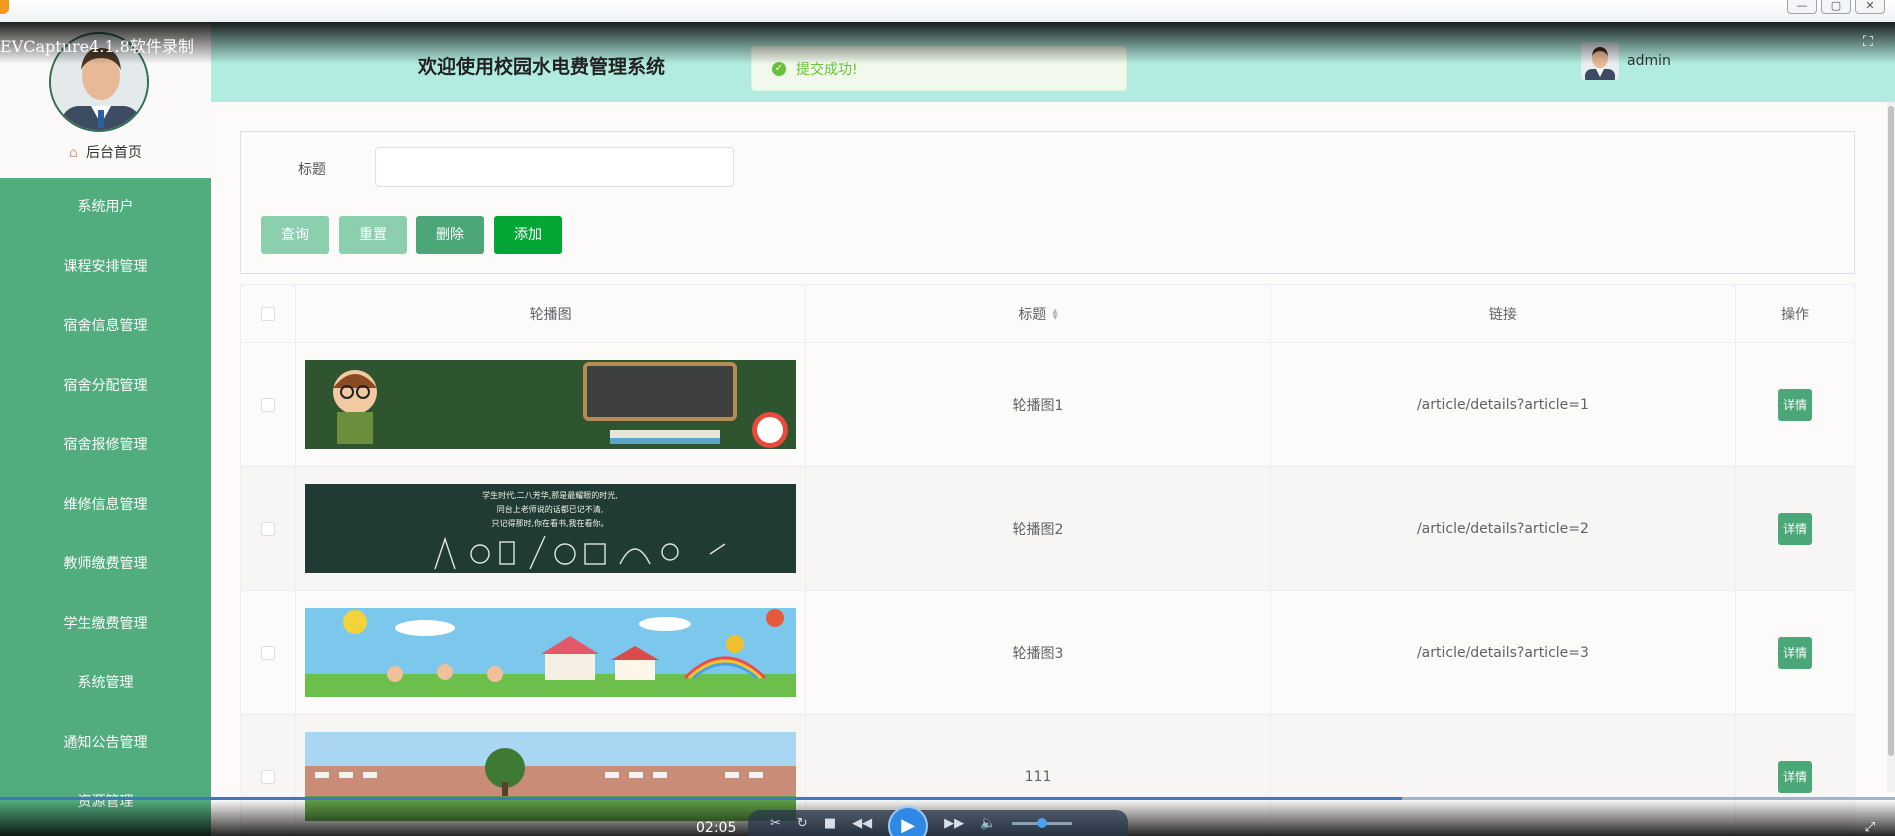  What do you see at coordinates (1649, 61) in the screenshot?
I see `username: admin` at bounding box center [1649, 61].